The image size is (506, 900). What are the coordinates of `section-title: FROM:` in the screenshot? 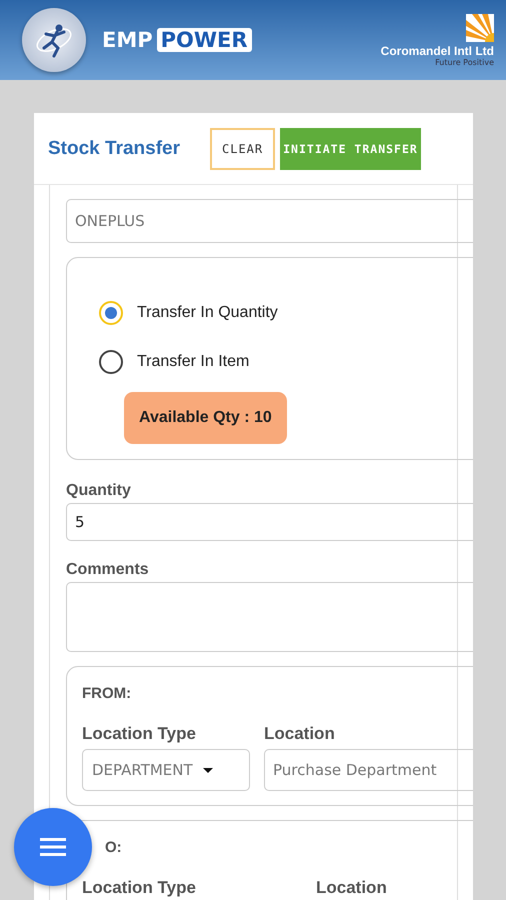 It's located at (107, 693).